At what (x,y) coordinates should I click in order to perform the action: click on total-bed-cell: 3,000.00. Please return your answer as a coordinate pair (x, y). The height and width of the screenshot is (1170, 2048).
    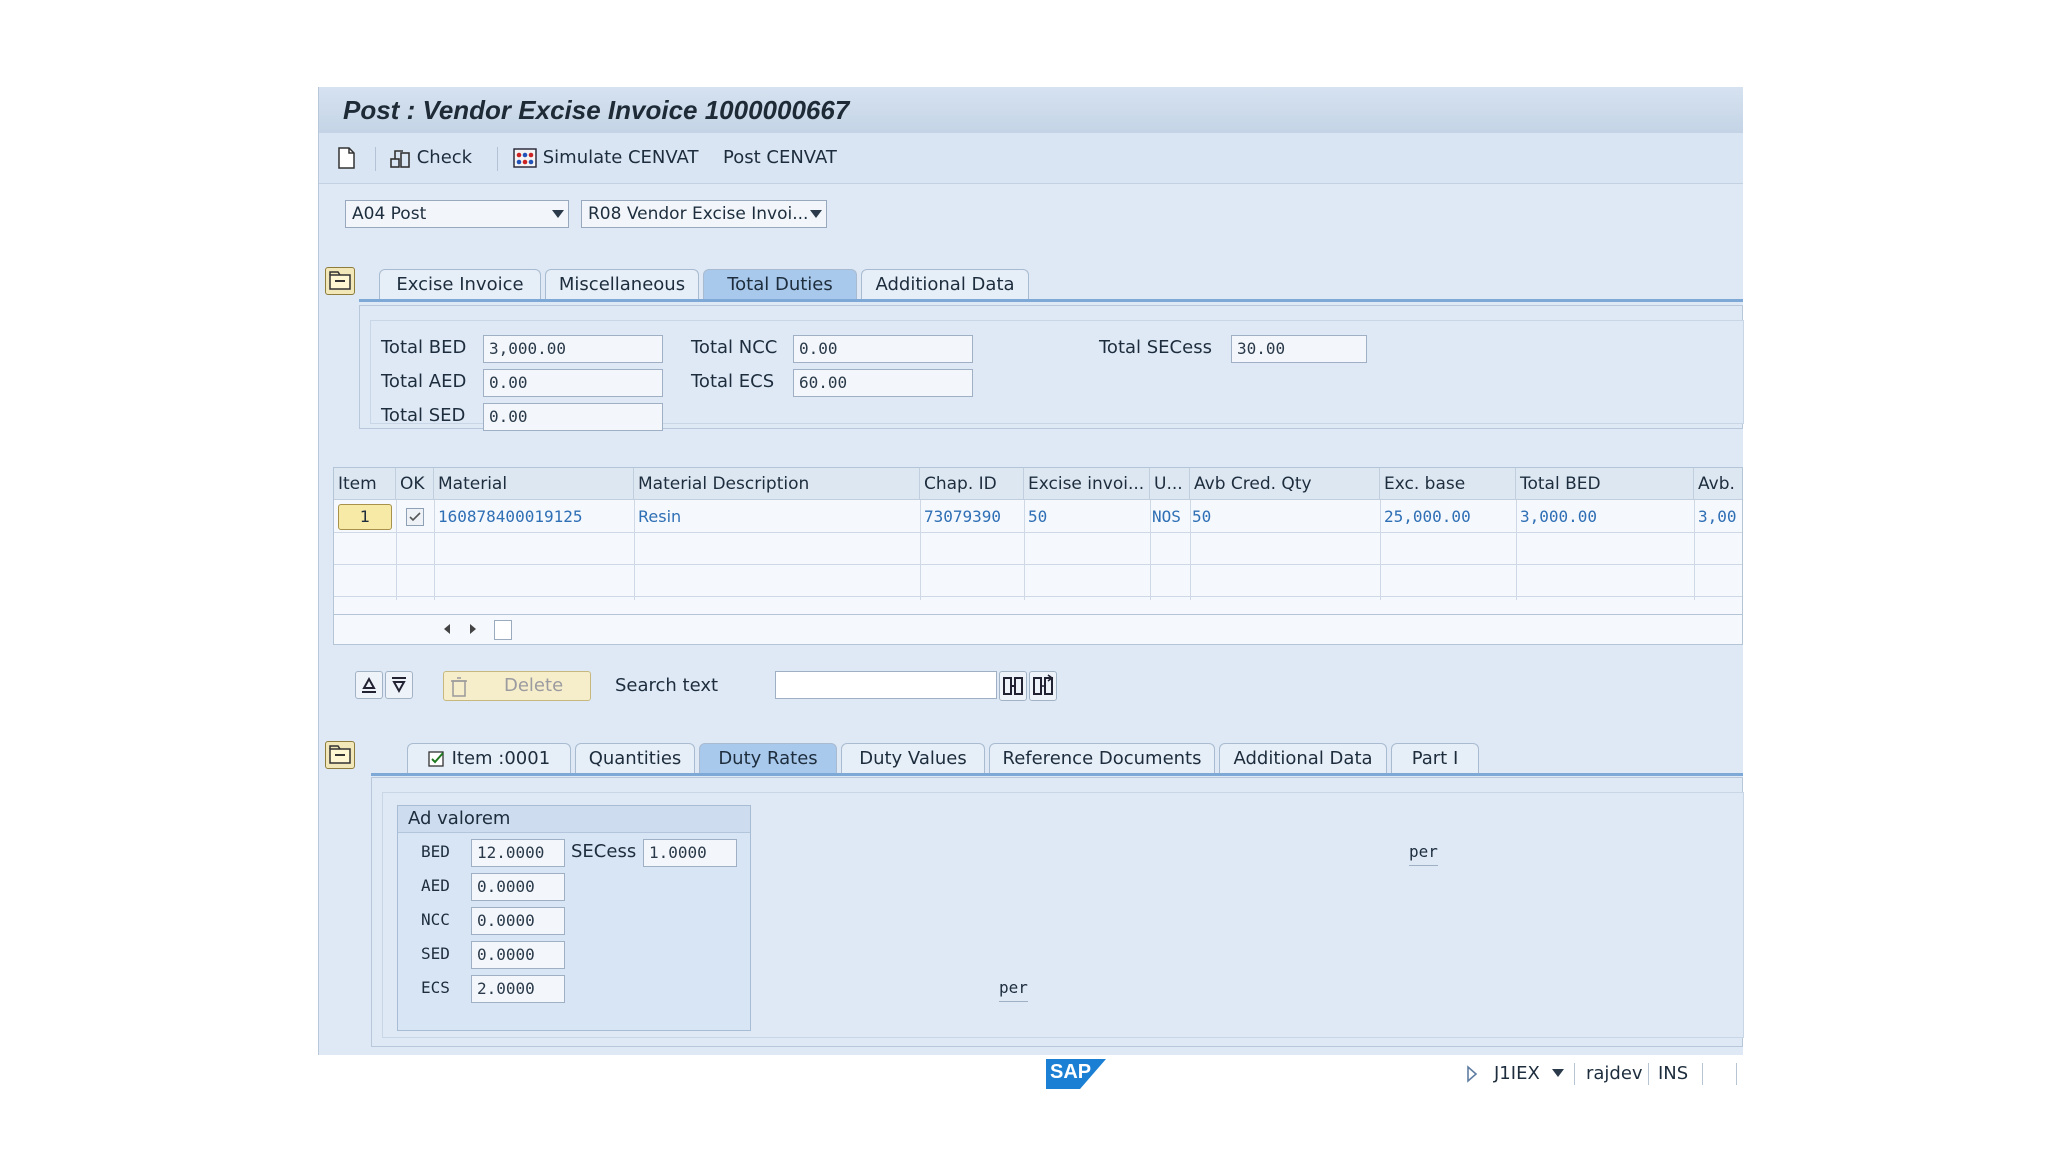
    Looking at the image, I should click on (1605, 517).